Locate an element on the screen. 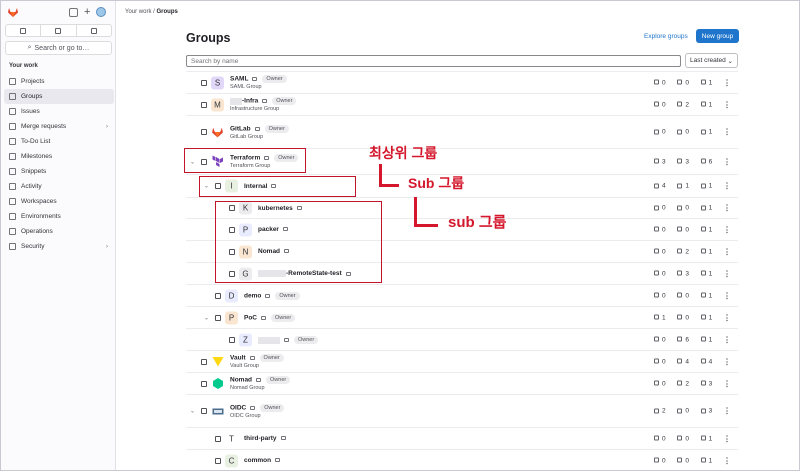  stat-projects: 2 is located at coordinates (688, 383).